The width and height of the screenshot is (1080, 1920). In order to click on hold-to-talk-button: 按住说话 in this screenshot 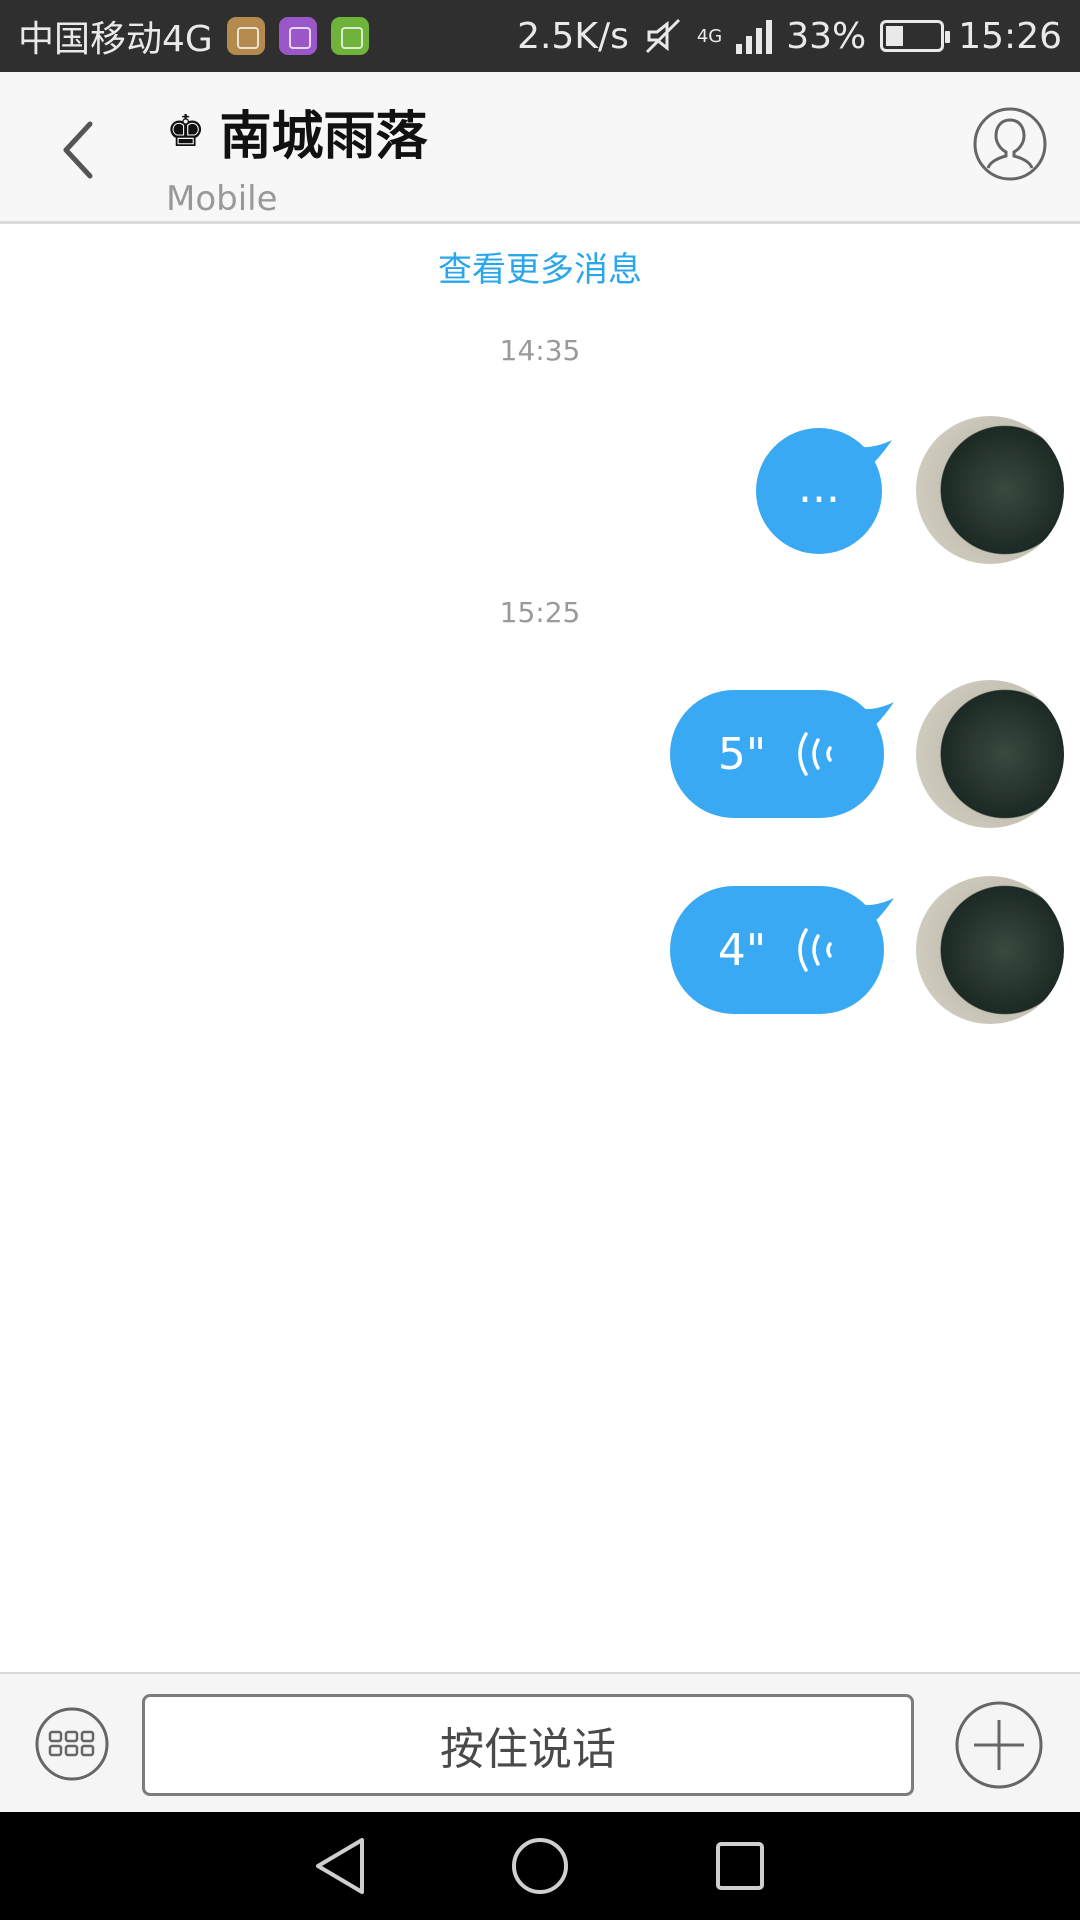, I will do `click(528, 1745)`.